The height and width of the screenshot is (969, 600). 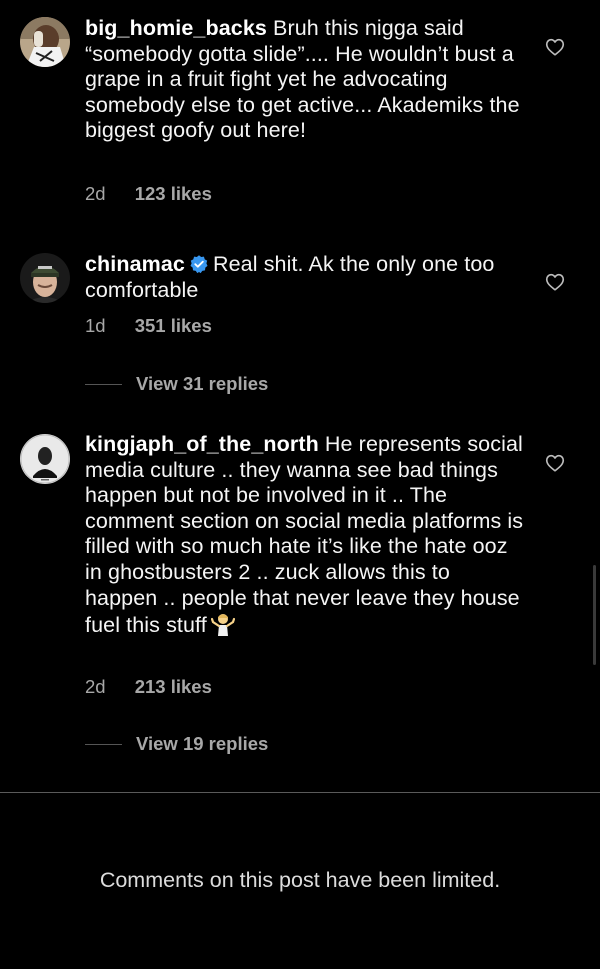 What do you see at coordinates (300, 792) in the screenshot?
I see `comments-footer-divider` at bounding box center [300, 792].